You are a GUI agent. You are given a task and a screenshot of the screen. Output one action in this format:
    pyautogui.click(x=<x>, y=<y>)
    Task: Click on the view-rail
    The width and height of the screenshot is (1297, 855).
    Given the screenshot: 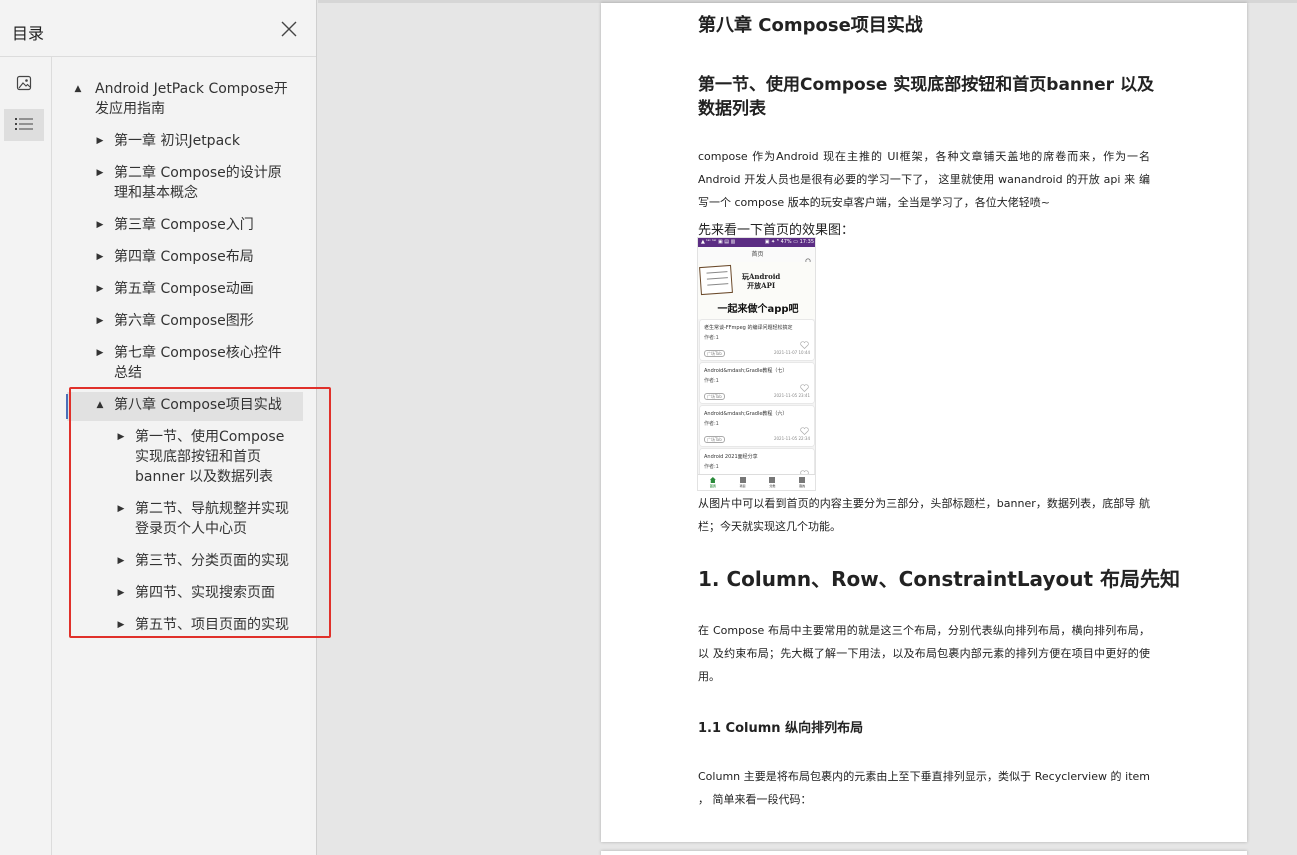 What is the action you would take?
    pyautogui.click(x=26, y=456)
    